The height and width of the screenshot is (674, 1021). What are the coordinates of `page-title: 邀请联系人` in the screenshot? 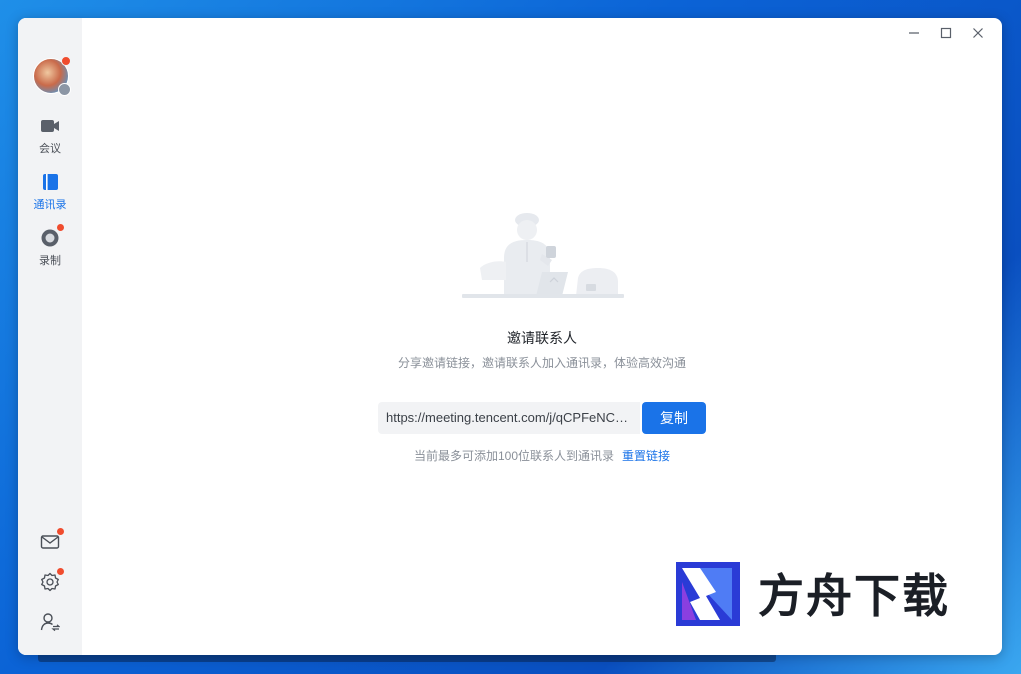 It's located at (542, 338).